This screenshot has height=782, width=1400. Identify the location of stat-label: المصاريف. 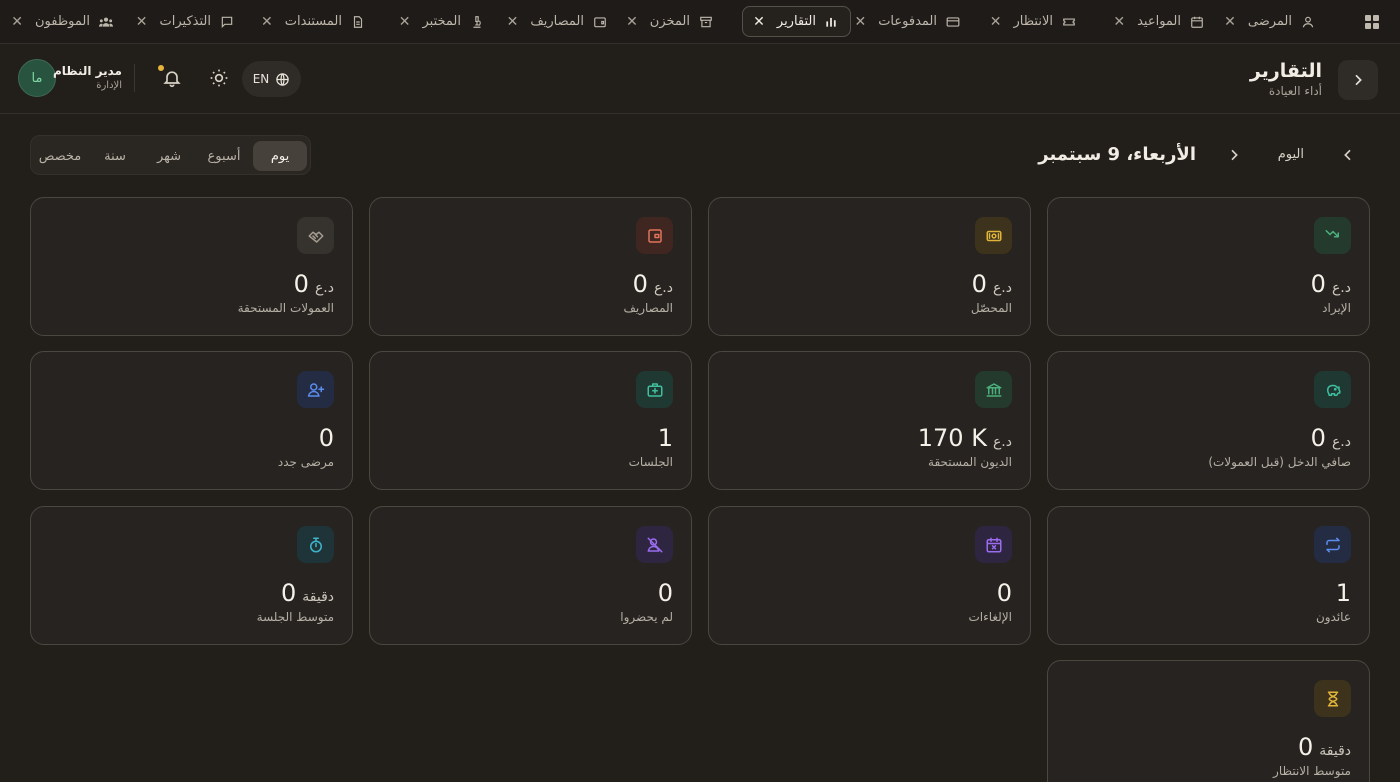
(648, 308).